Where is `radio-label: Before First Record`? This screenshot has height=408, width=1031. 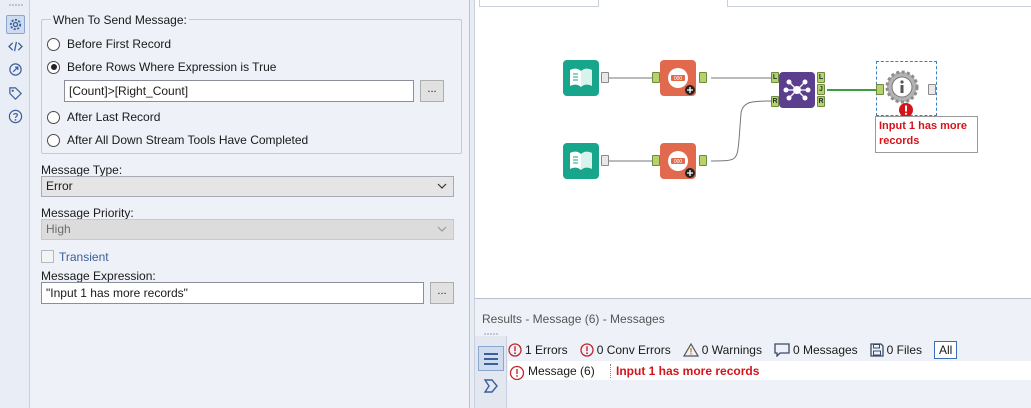
radio-label: Before First Record is located at coordinates (119, 44).